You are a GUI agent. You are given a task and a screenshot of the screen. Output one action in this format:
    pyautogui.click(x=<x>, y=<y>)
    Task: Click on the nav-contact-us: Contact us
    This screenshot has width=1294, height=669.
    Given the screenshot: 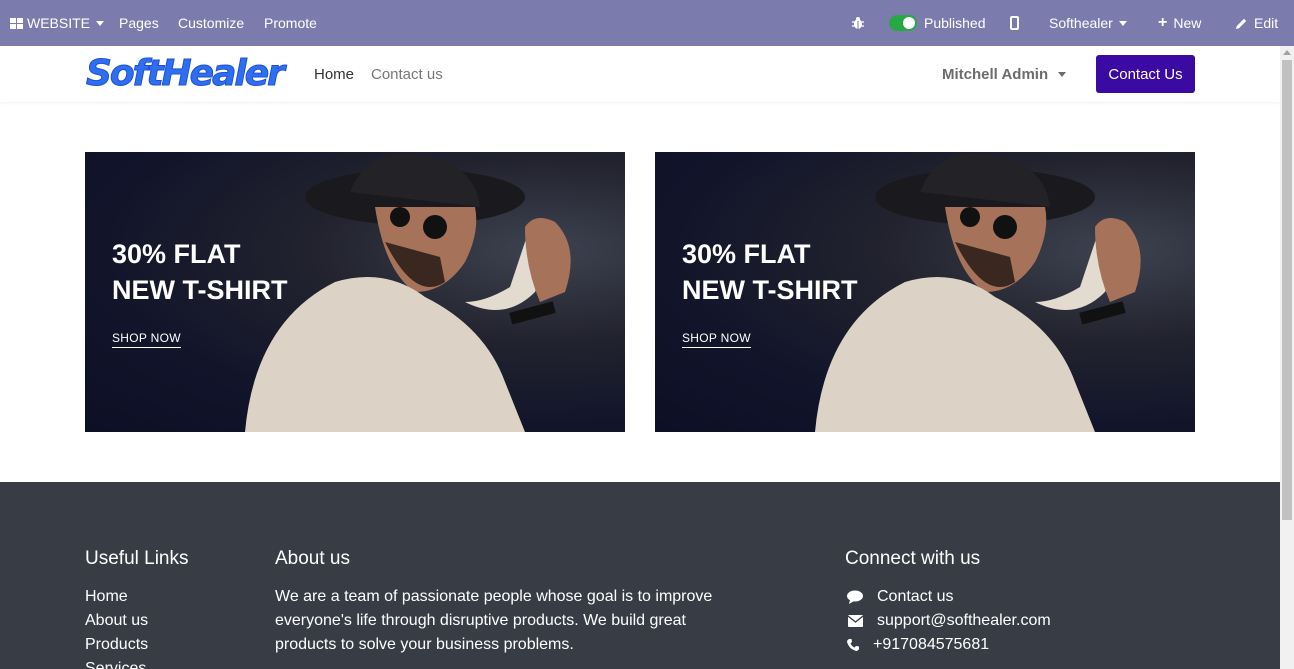 What is the action you would take?
    pyautogui.click(x=407, y=74)
    